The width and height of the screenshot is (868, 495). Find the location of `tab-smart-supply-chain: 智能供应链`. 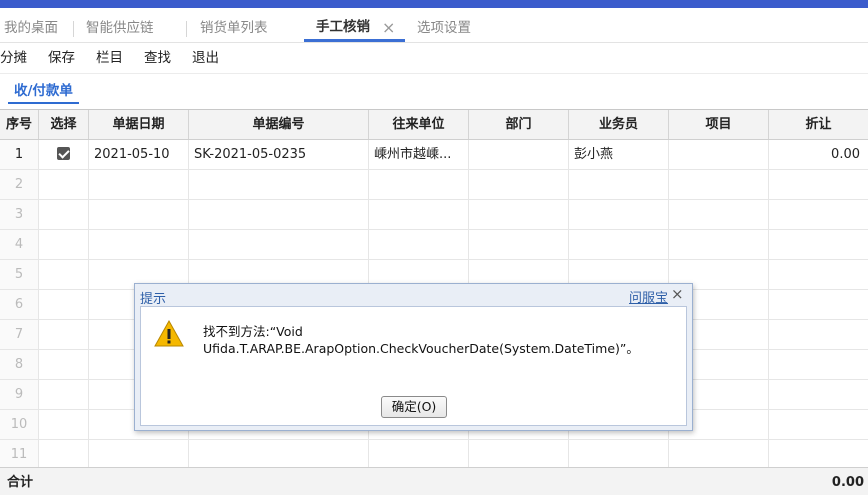

tab-smart-supply-chain: 智能供应链 is located at coordinates (120, 25).